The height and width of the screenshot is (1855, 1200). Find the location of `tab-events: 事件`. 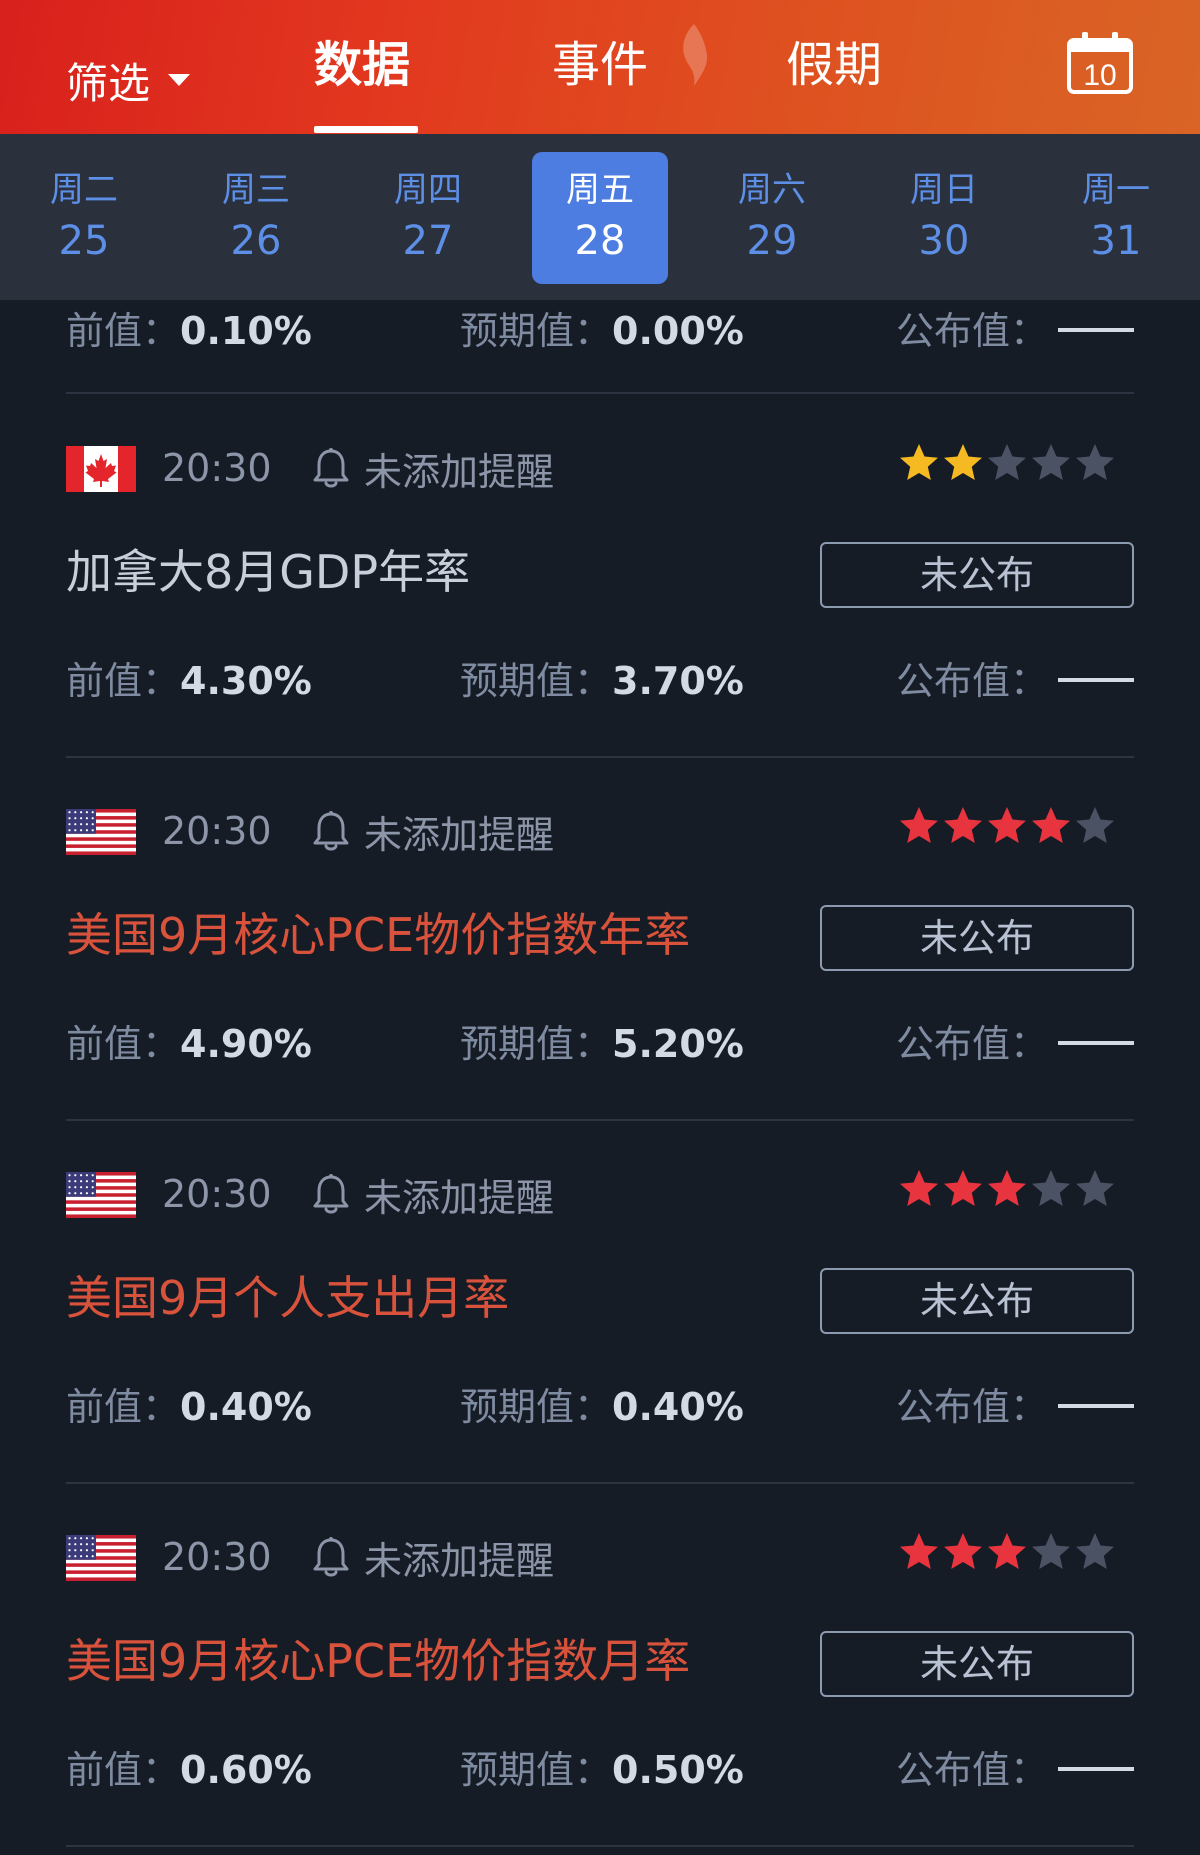

tab-events: 事件 is located at coordinates (600, 65).